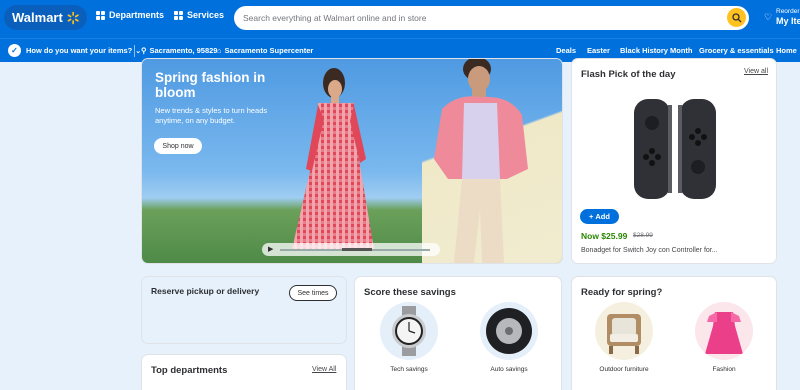  I want to click on nav-link-grocery: Grocery & essentials, so click(736, 50).